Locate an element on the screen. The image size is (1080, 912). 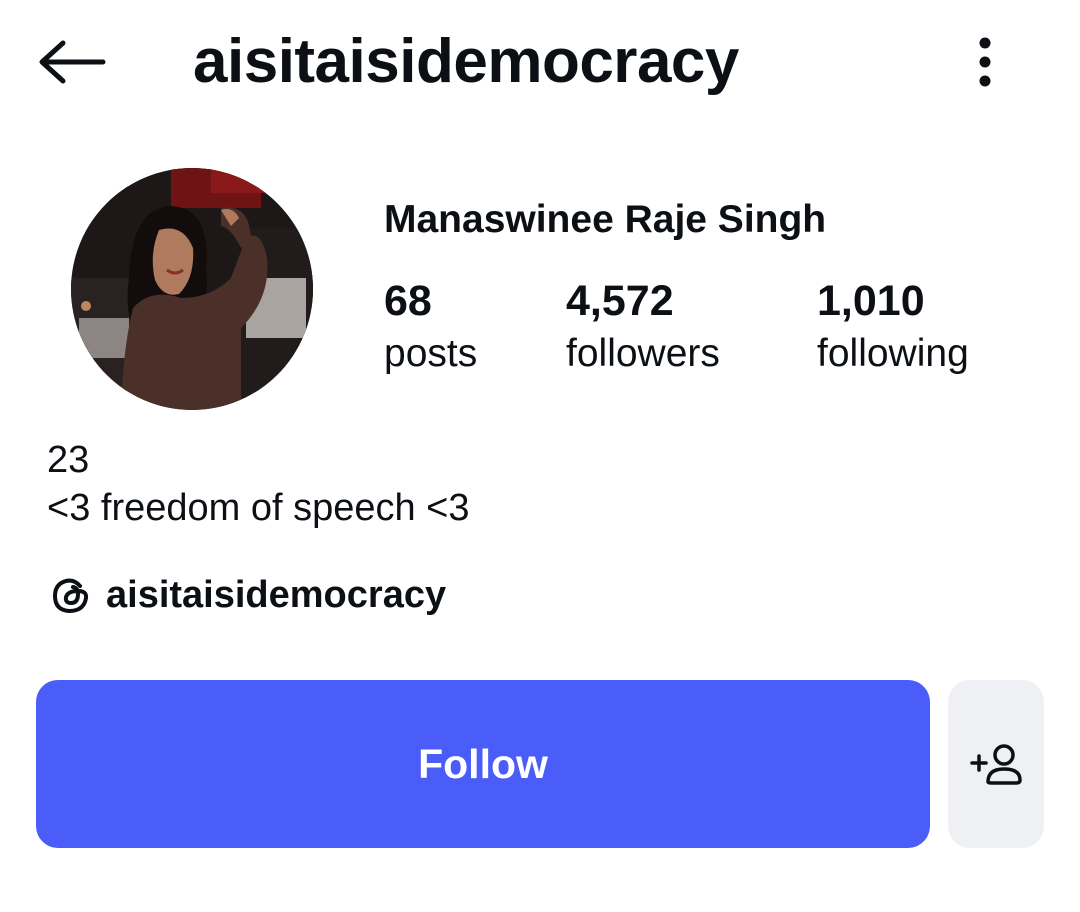
stat-posts: 68 posts is located at coordinates (430, 327).